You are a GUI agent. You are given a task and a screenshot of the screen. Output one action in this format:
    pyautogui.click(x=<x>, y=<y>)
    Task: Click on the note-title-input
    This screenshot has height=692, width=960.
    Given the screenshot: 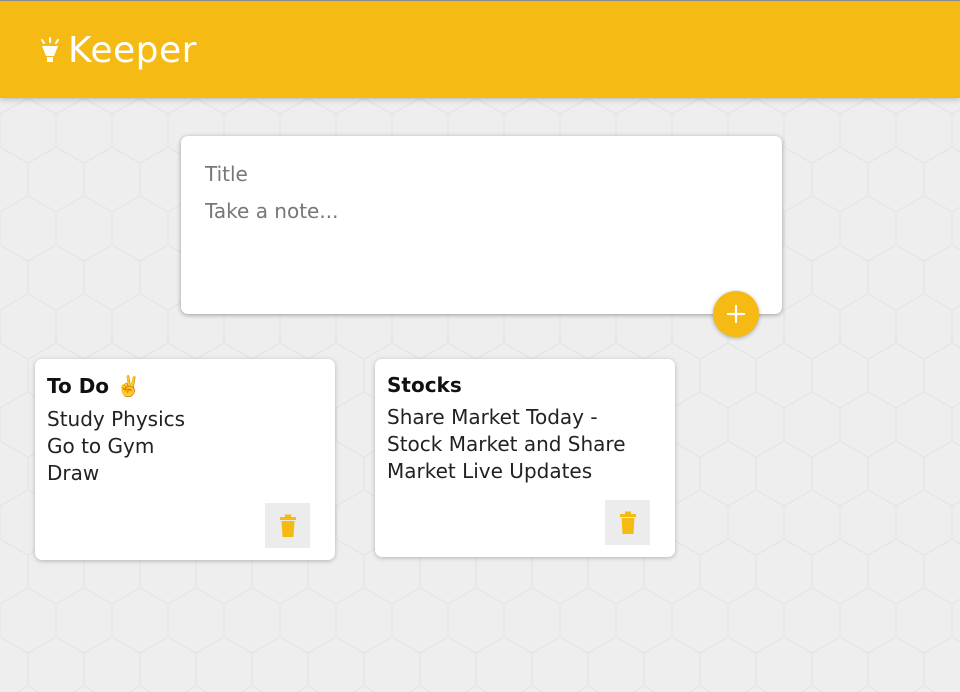 What is the action you would take?
    pyautogui.click(x=475, y=174)
    